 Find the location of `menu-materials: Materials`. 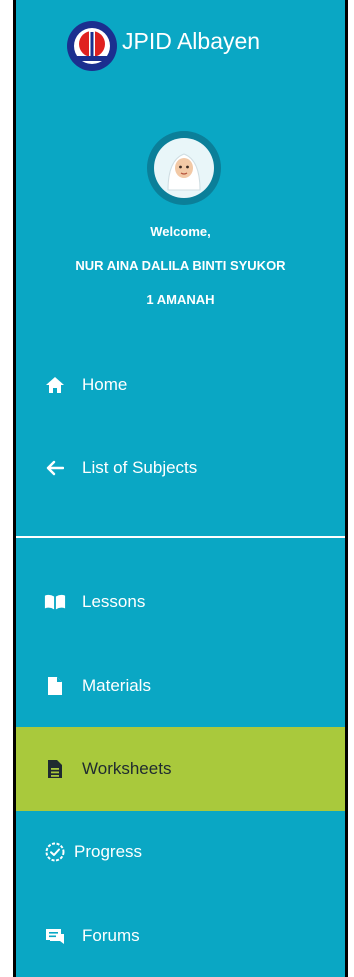

menu-materials: Materials is located at coordinates (180, 686).